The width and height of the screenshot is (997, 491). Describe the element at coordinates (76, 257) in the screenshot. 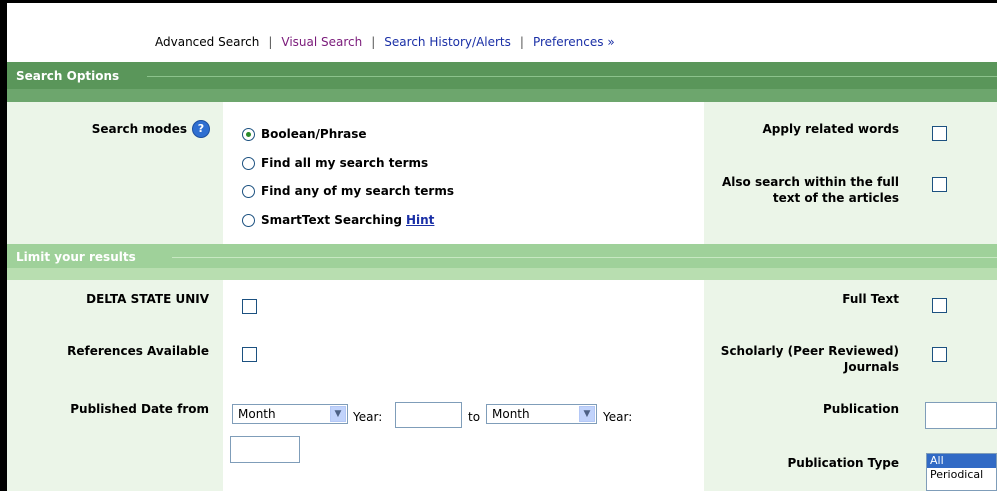

I see `limit-results-title: Limit your results` at that location.